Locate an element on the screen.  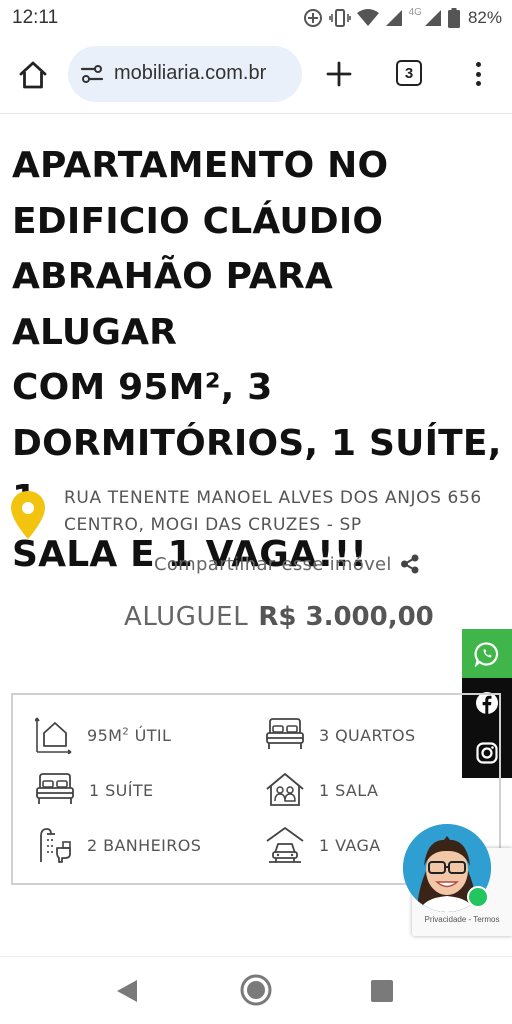
online-status-dot is located at coordinates (478, 897).